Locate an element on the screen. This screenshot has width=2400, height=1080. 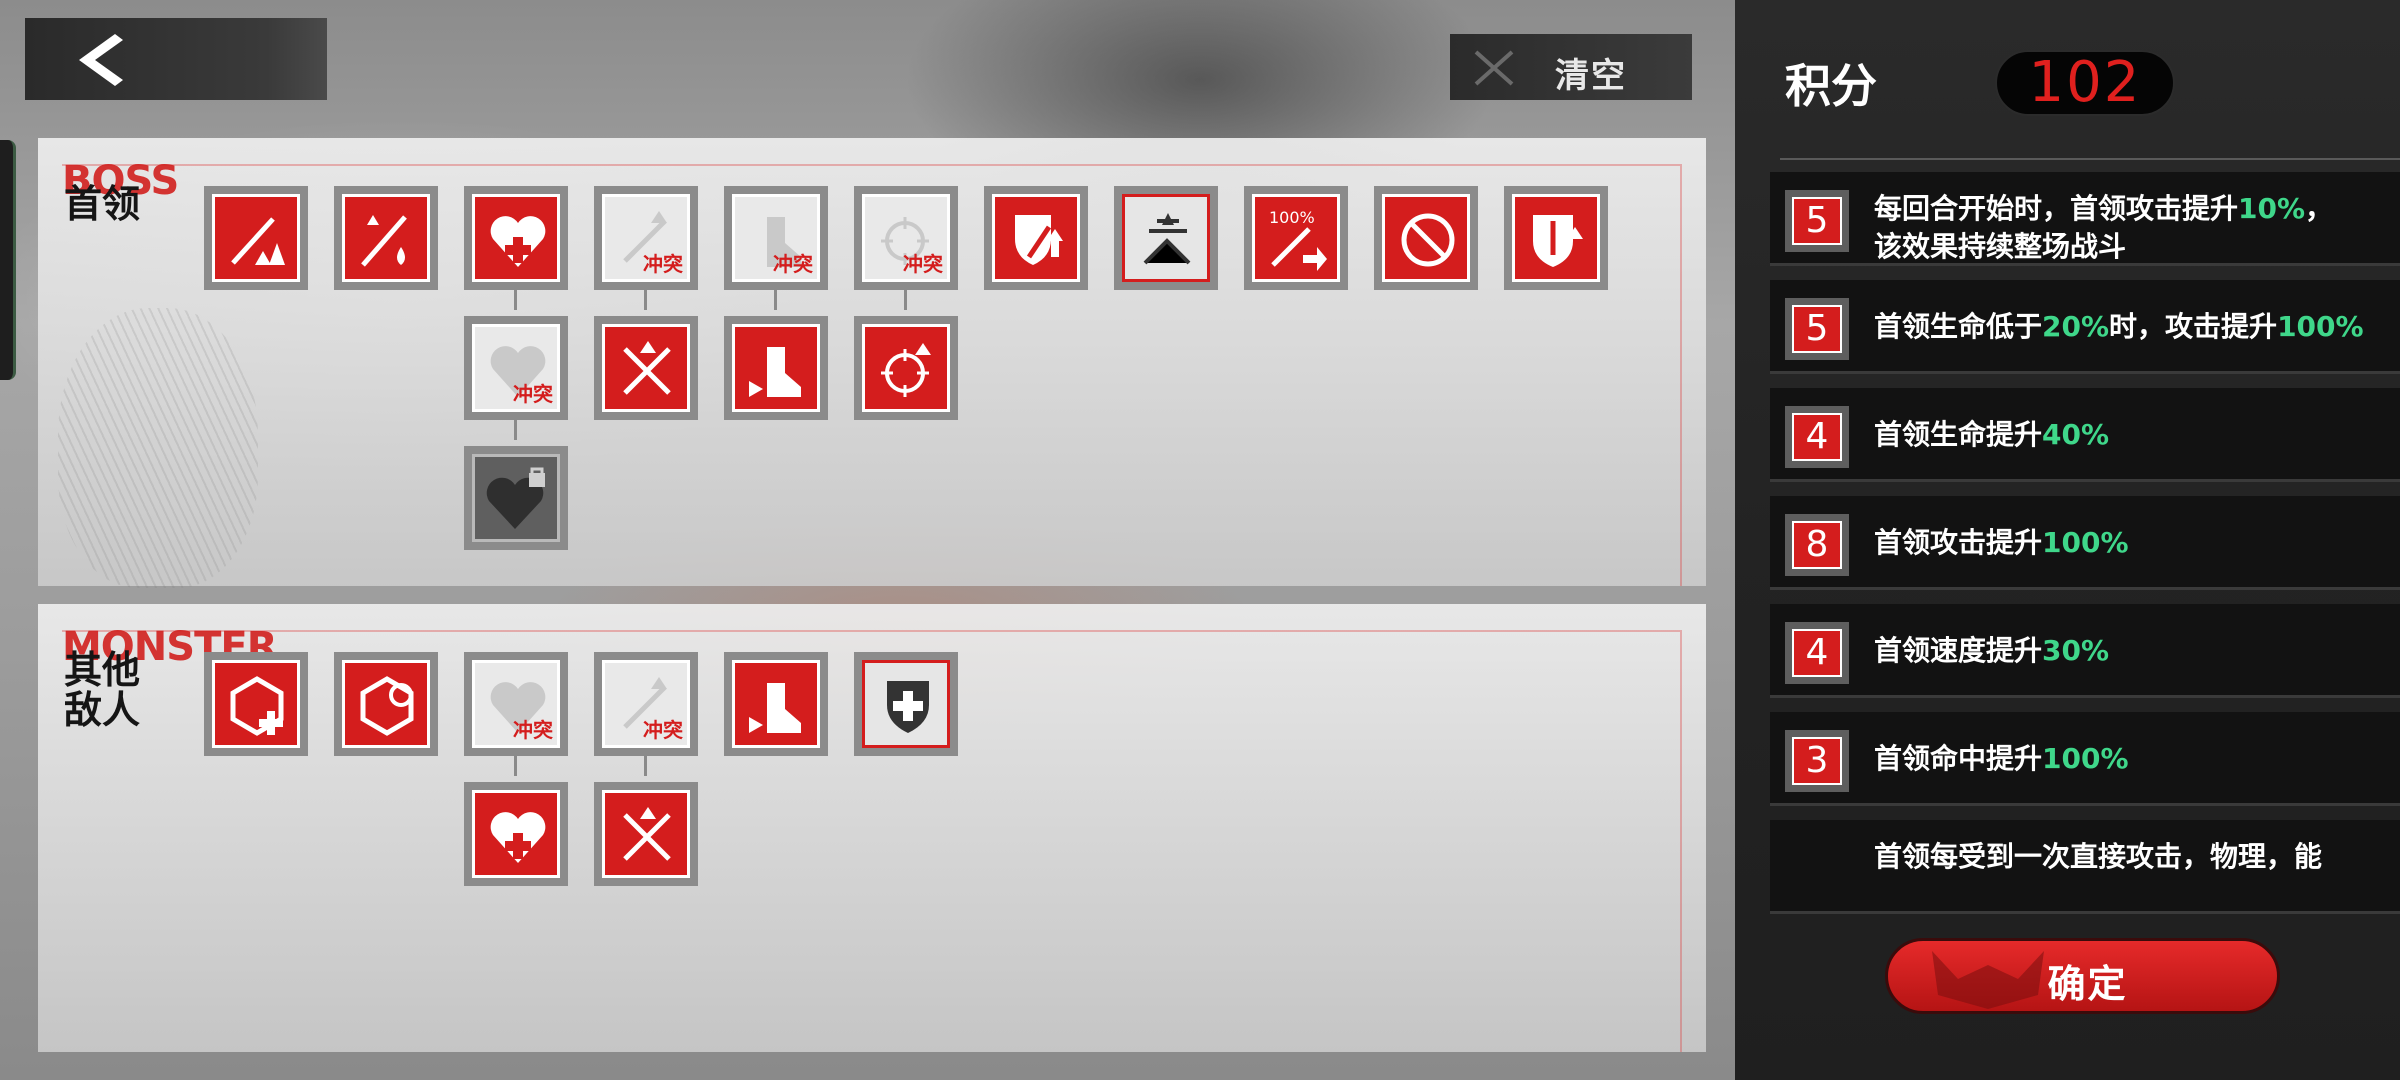
side-drawer-handle is located at coordinates (8, 260).